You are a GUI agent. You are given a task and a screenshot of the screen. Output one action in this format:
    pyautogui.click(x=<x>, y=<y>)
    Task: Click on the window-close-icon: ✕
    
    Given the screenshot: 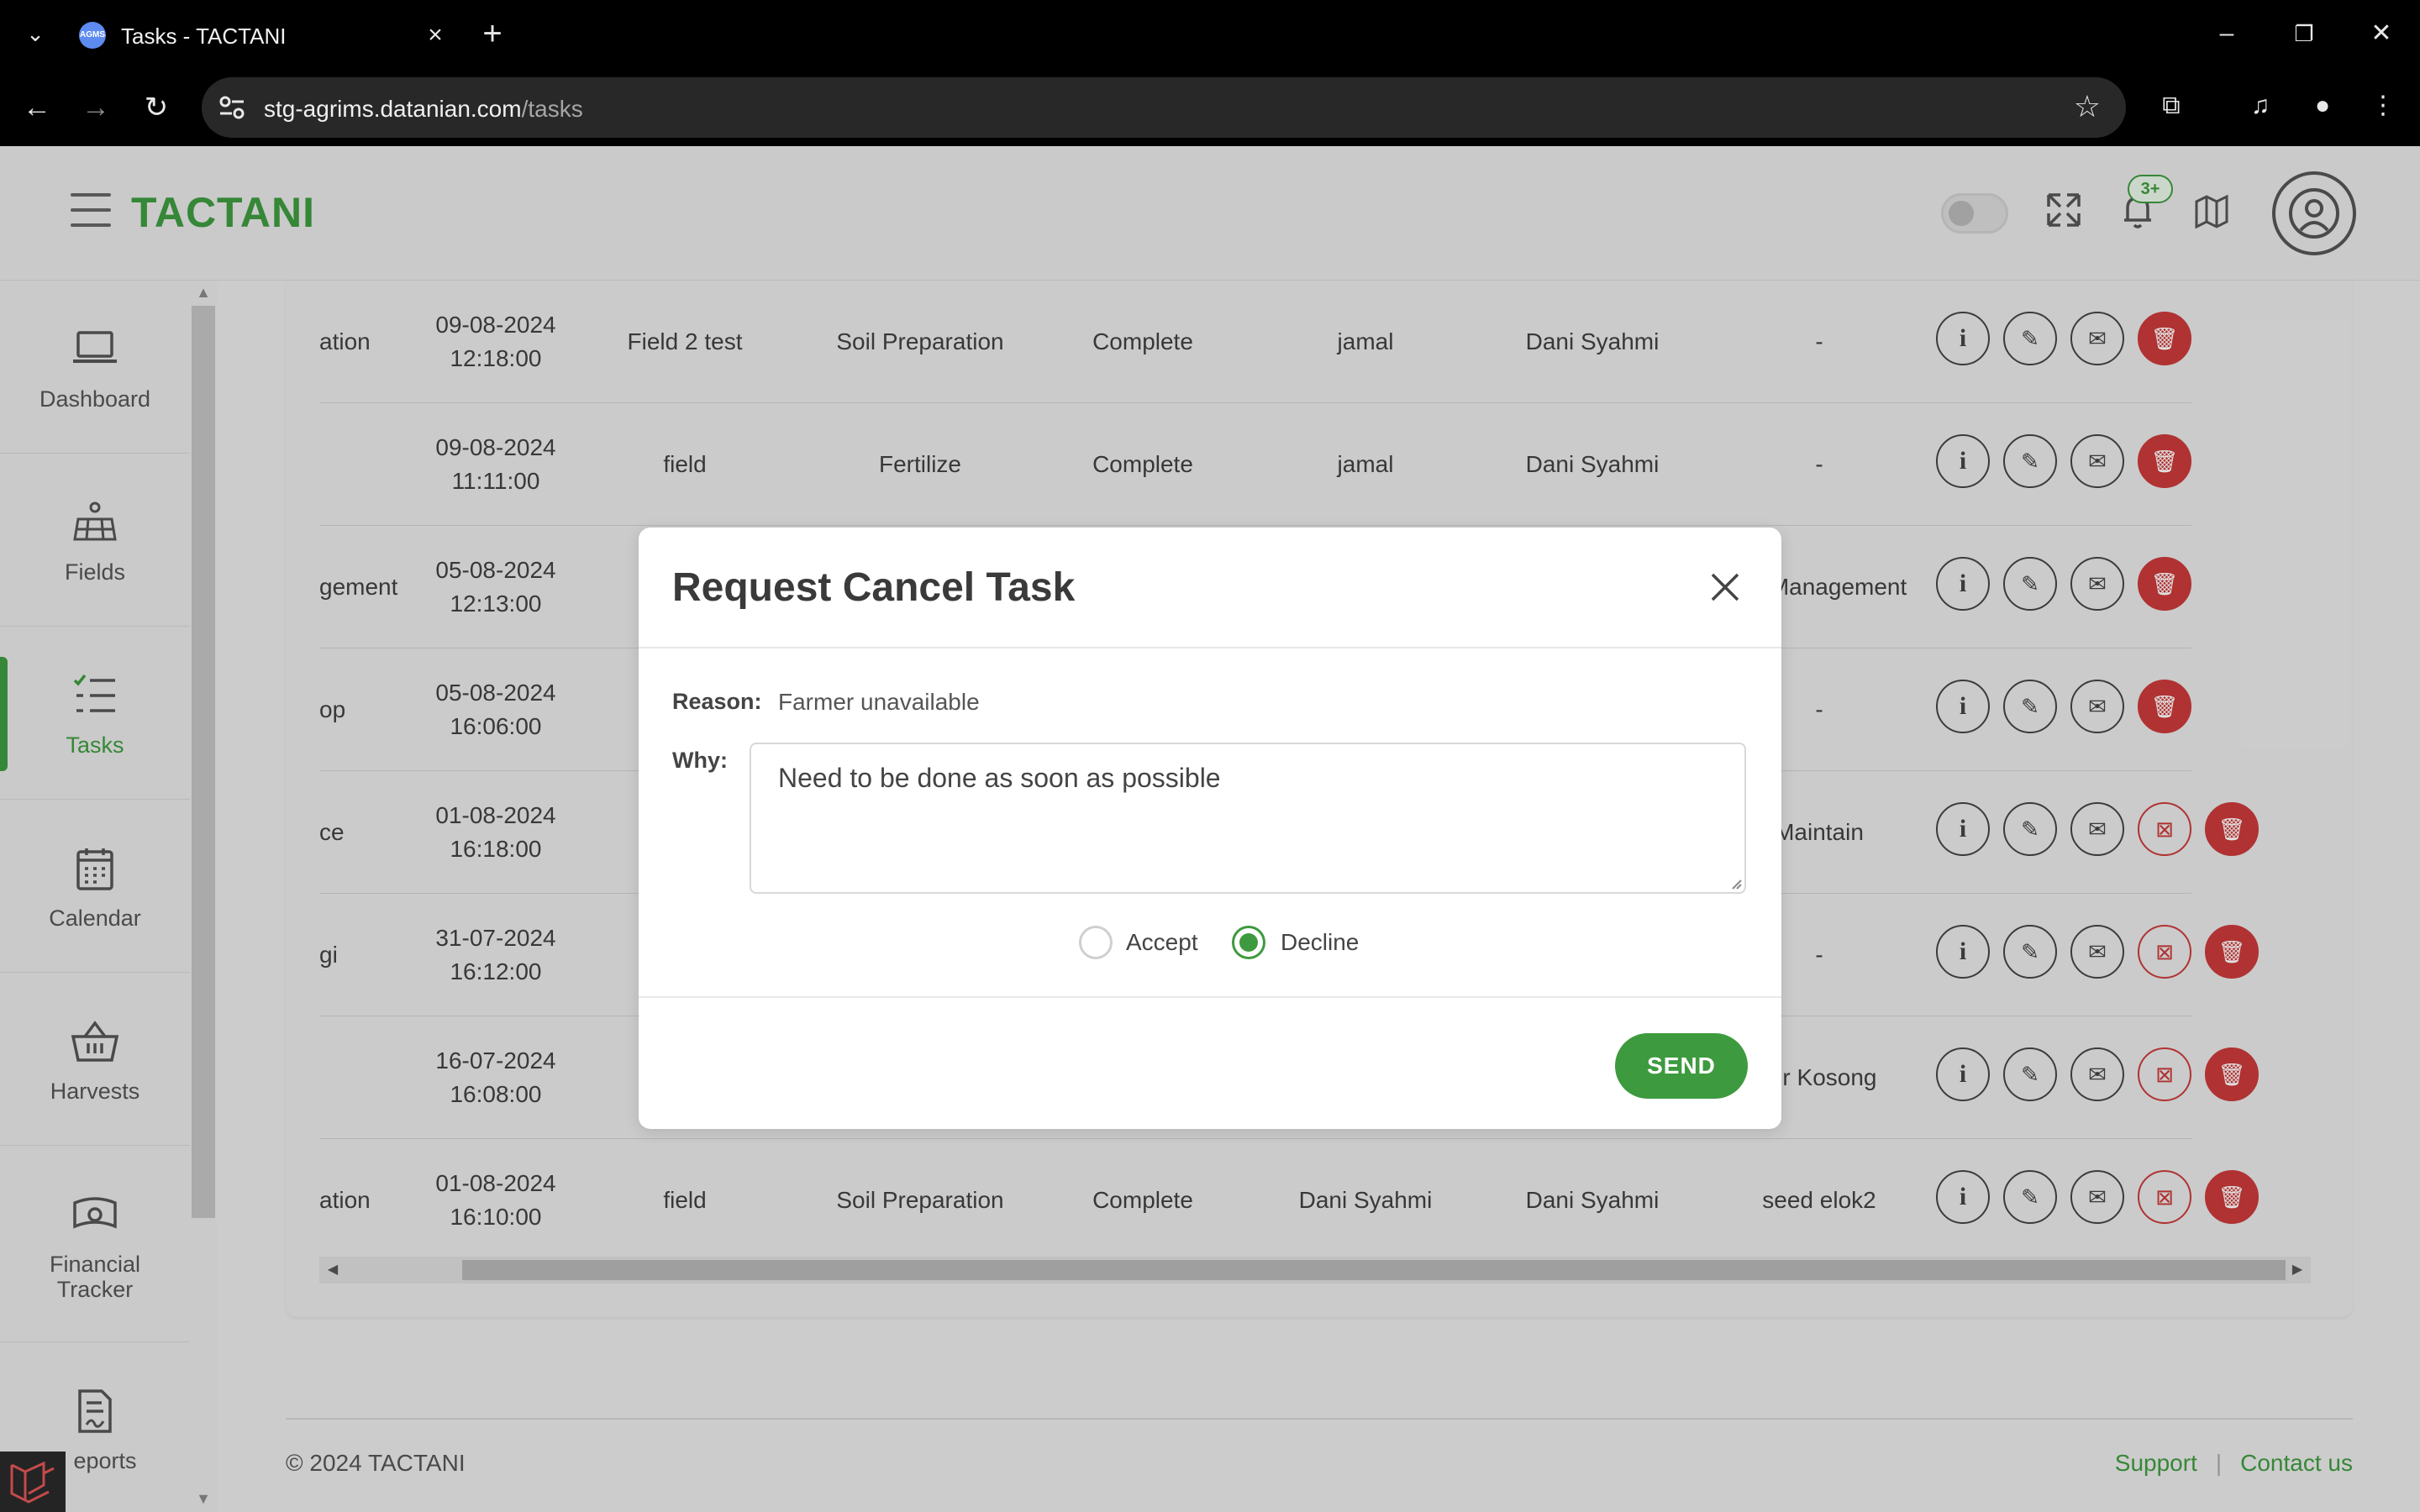 What is the action you would take?
    pyautogui.click(x=2382, y=33)
    